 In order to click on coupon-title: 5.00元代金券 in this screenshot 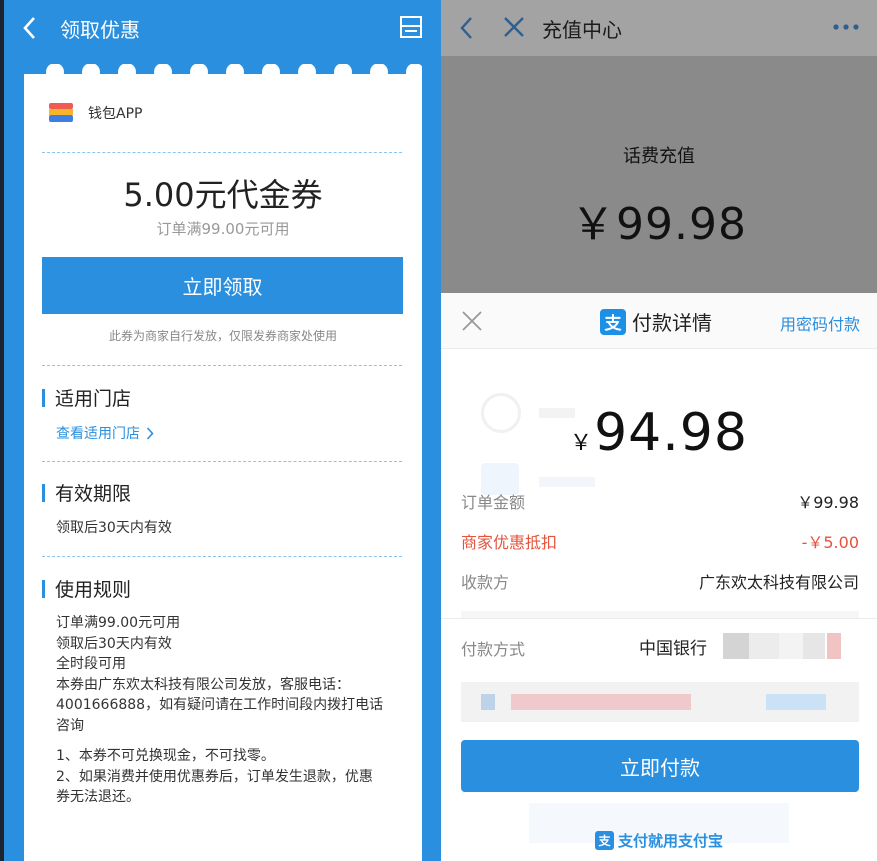, I will do `click(223, 195)`.